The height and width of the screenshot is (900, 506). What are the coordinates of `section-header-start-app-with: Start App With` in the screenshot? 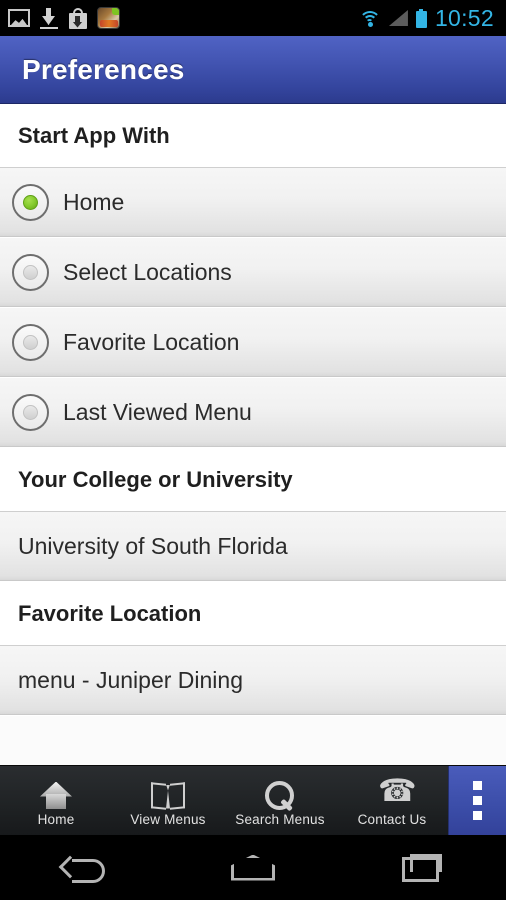 It's located at (253, 136).